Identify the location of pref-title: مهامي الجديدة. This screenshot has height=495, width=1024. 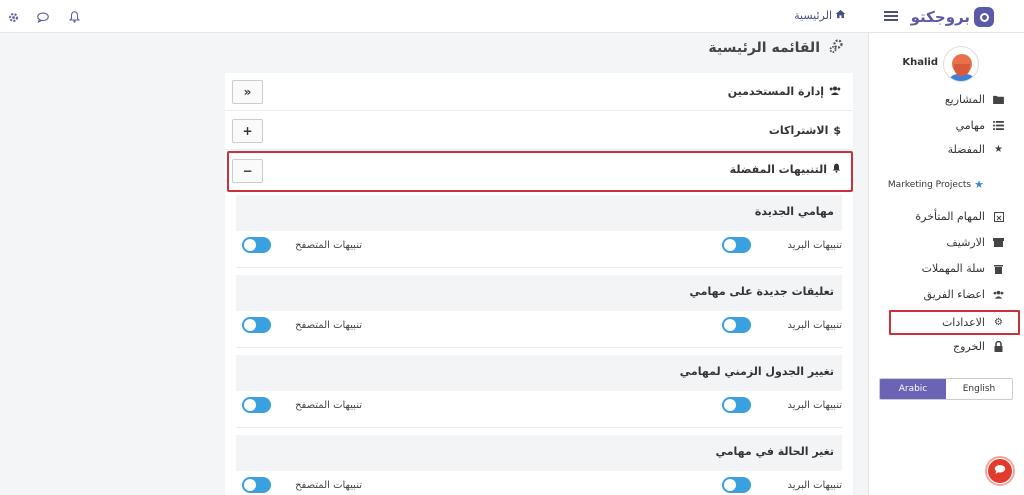
(794, 211).